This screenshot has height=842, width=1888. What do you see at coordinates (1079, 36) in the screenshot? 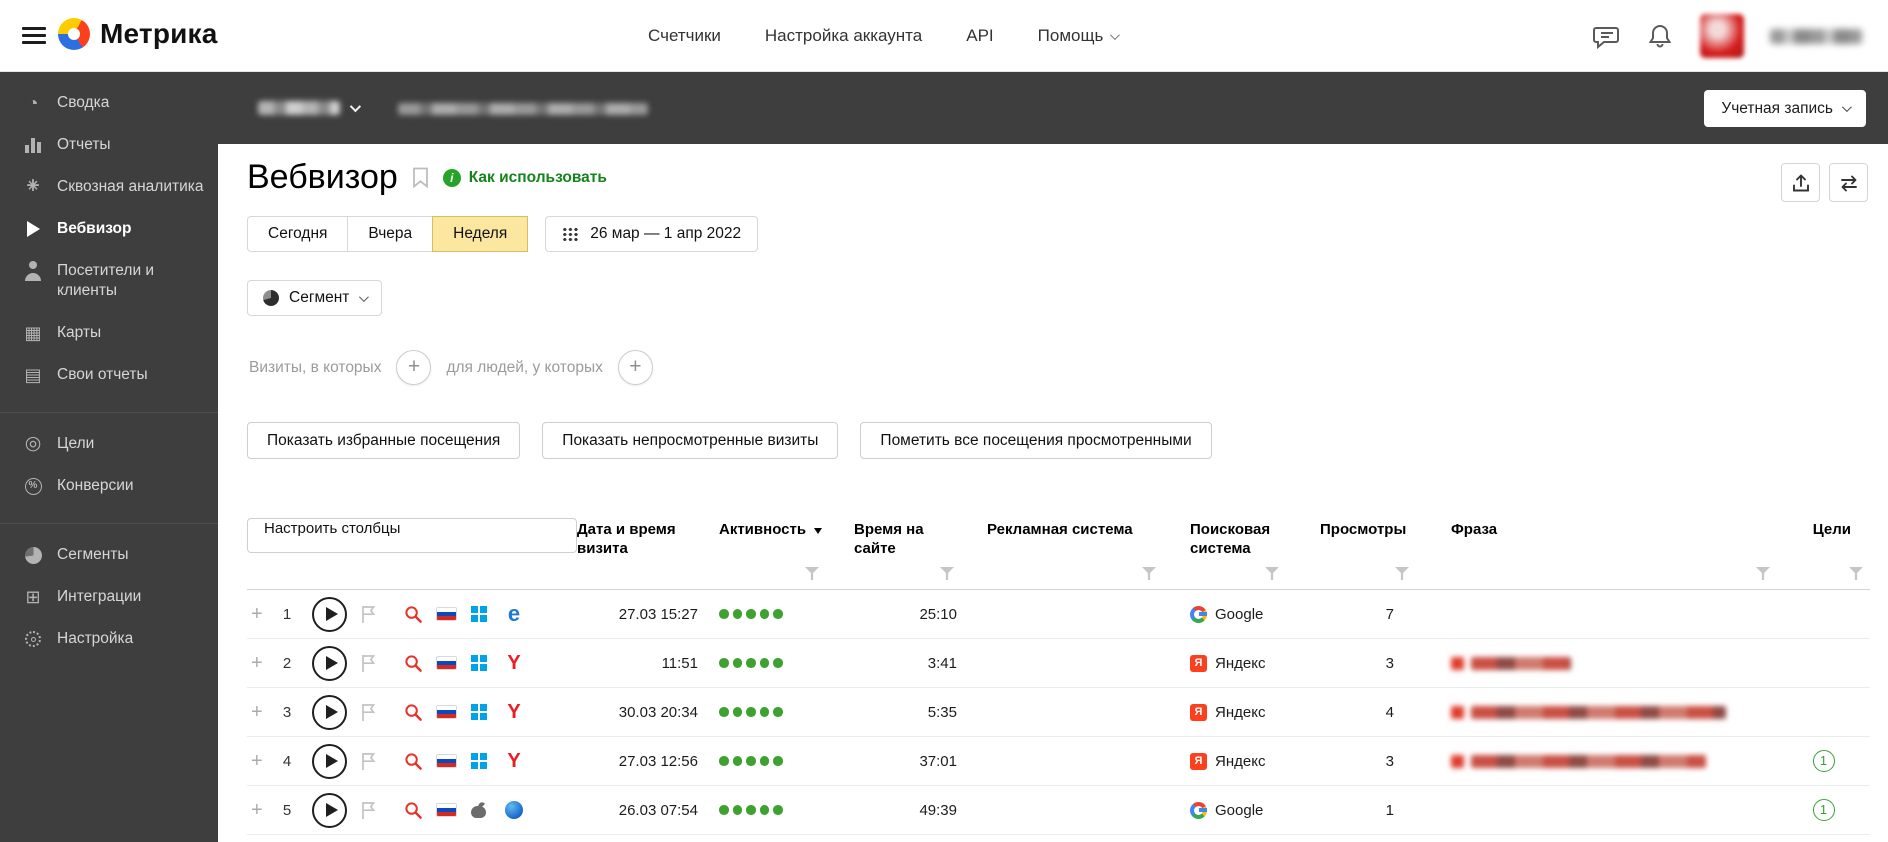
I see `nav-help: Помощь` at bounding box center [1079, 36].